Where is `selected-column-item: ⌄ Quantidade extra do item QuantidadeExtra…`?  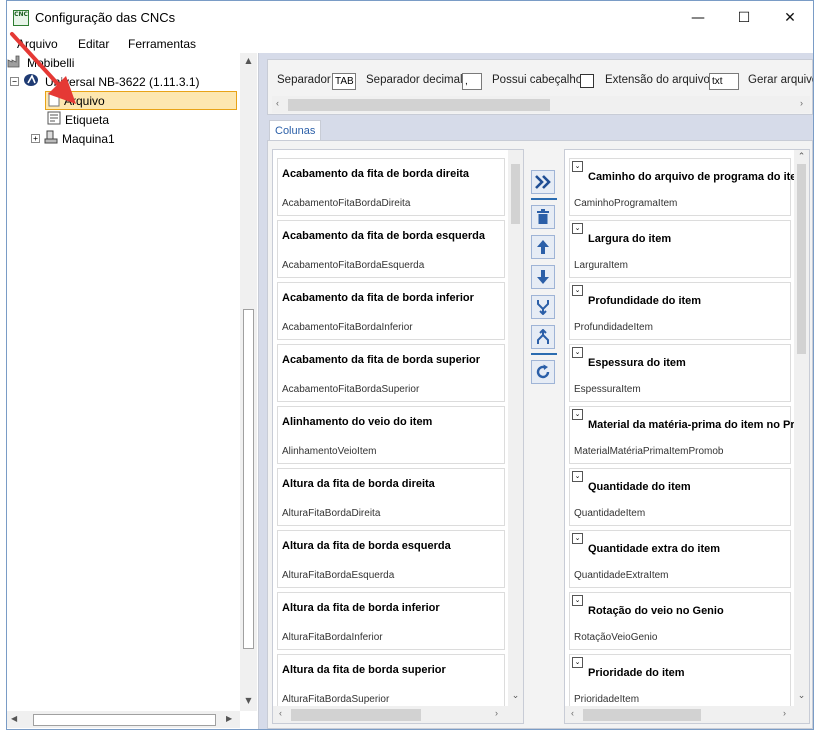
selected-column-item: ⌄ Quantidade extra do item QuantidadeExtra… is located at coordinates (680, 559).